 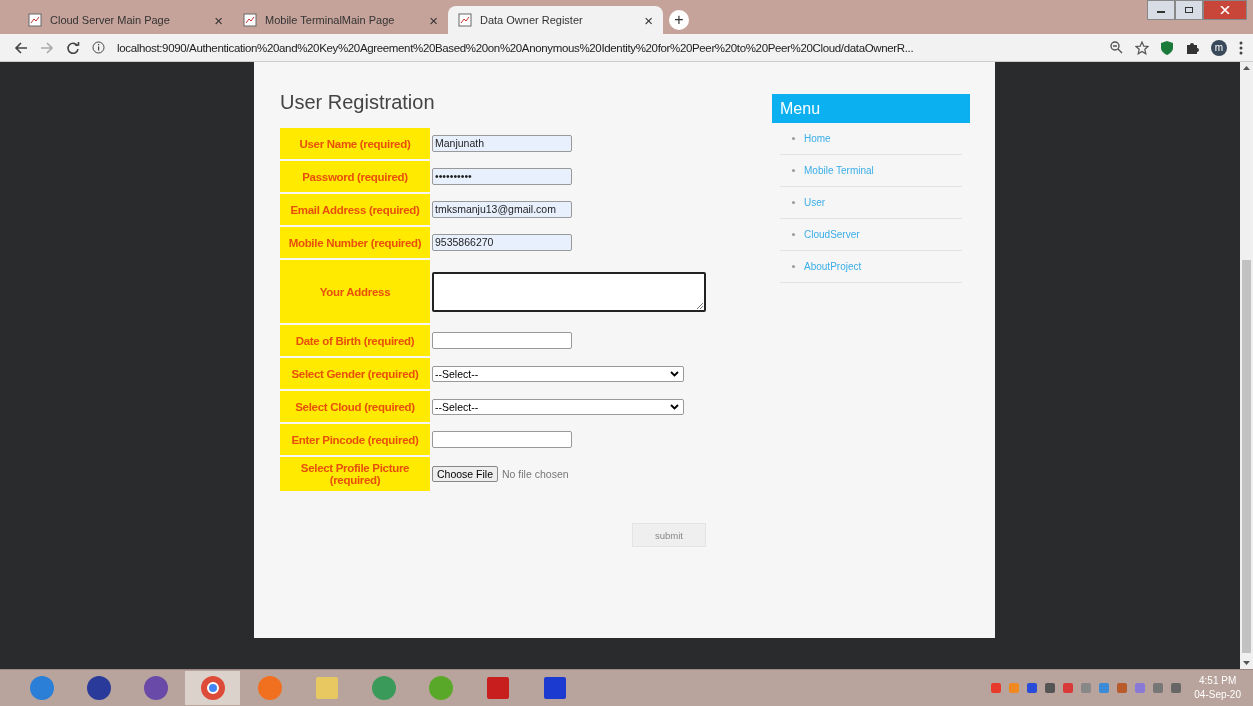 What do you see at coordinates (1142, 47) in the screenshot?
I see `star-icon` at bounding box center [1142, 47].